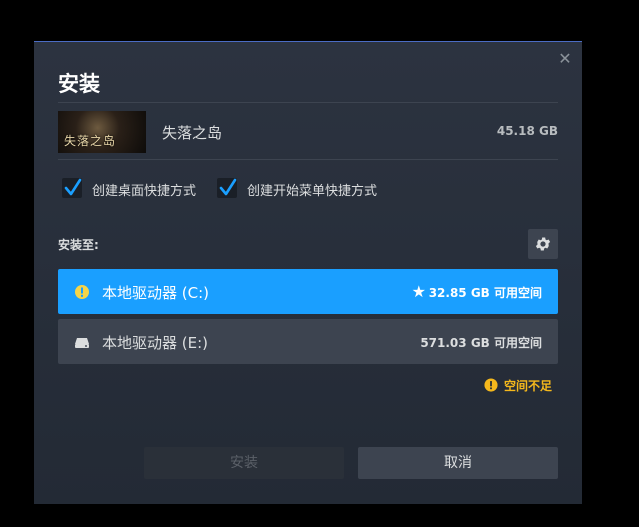 The width and height of the screenshot is (639, 527). What do you see at coordinates (312, 191) in the screenshot?
I see `startmenu-shortcut-label: 创建开始菜单快捷方式` at bounding box center [312, 191].